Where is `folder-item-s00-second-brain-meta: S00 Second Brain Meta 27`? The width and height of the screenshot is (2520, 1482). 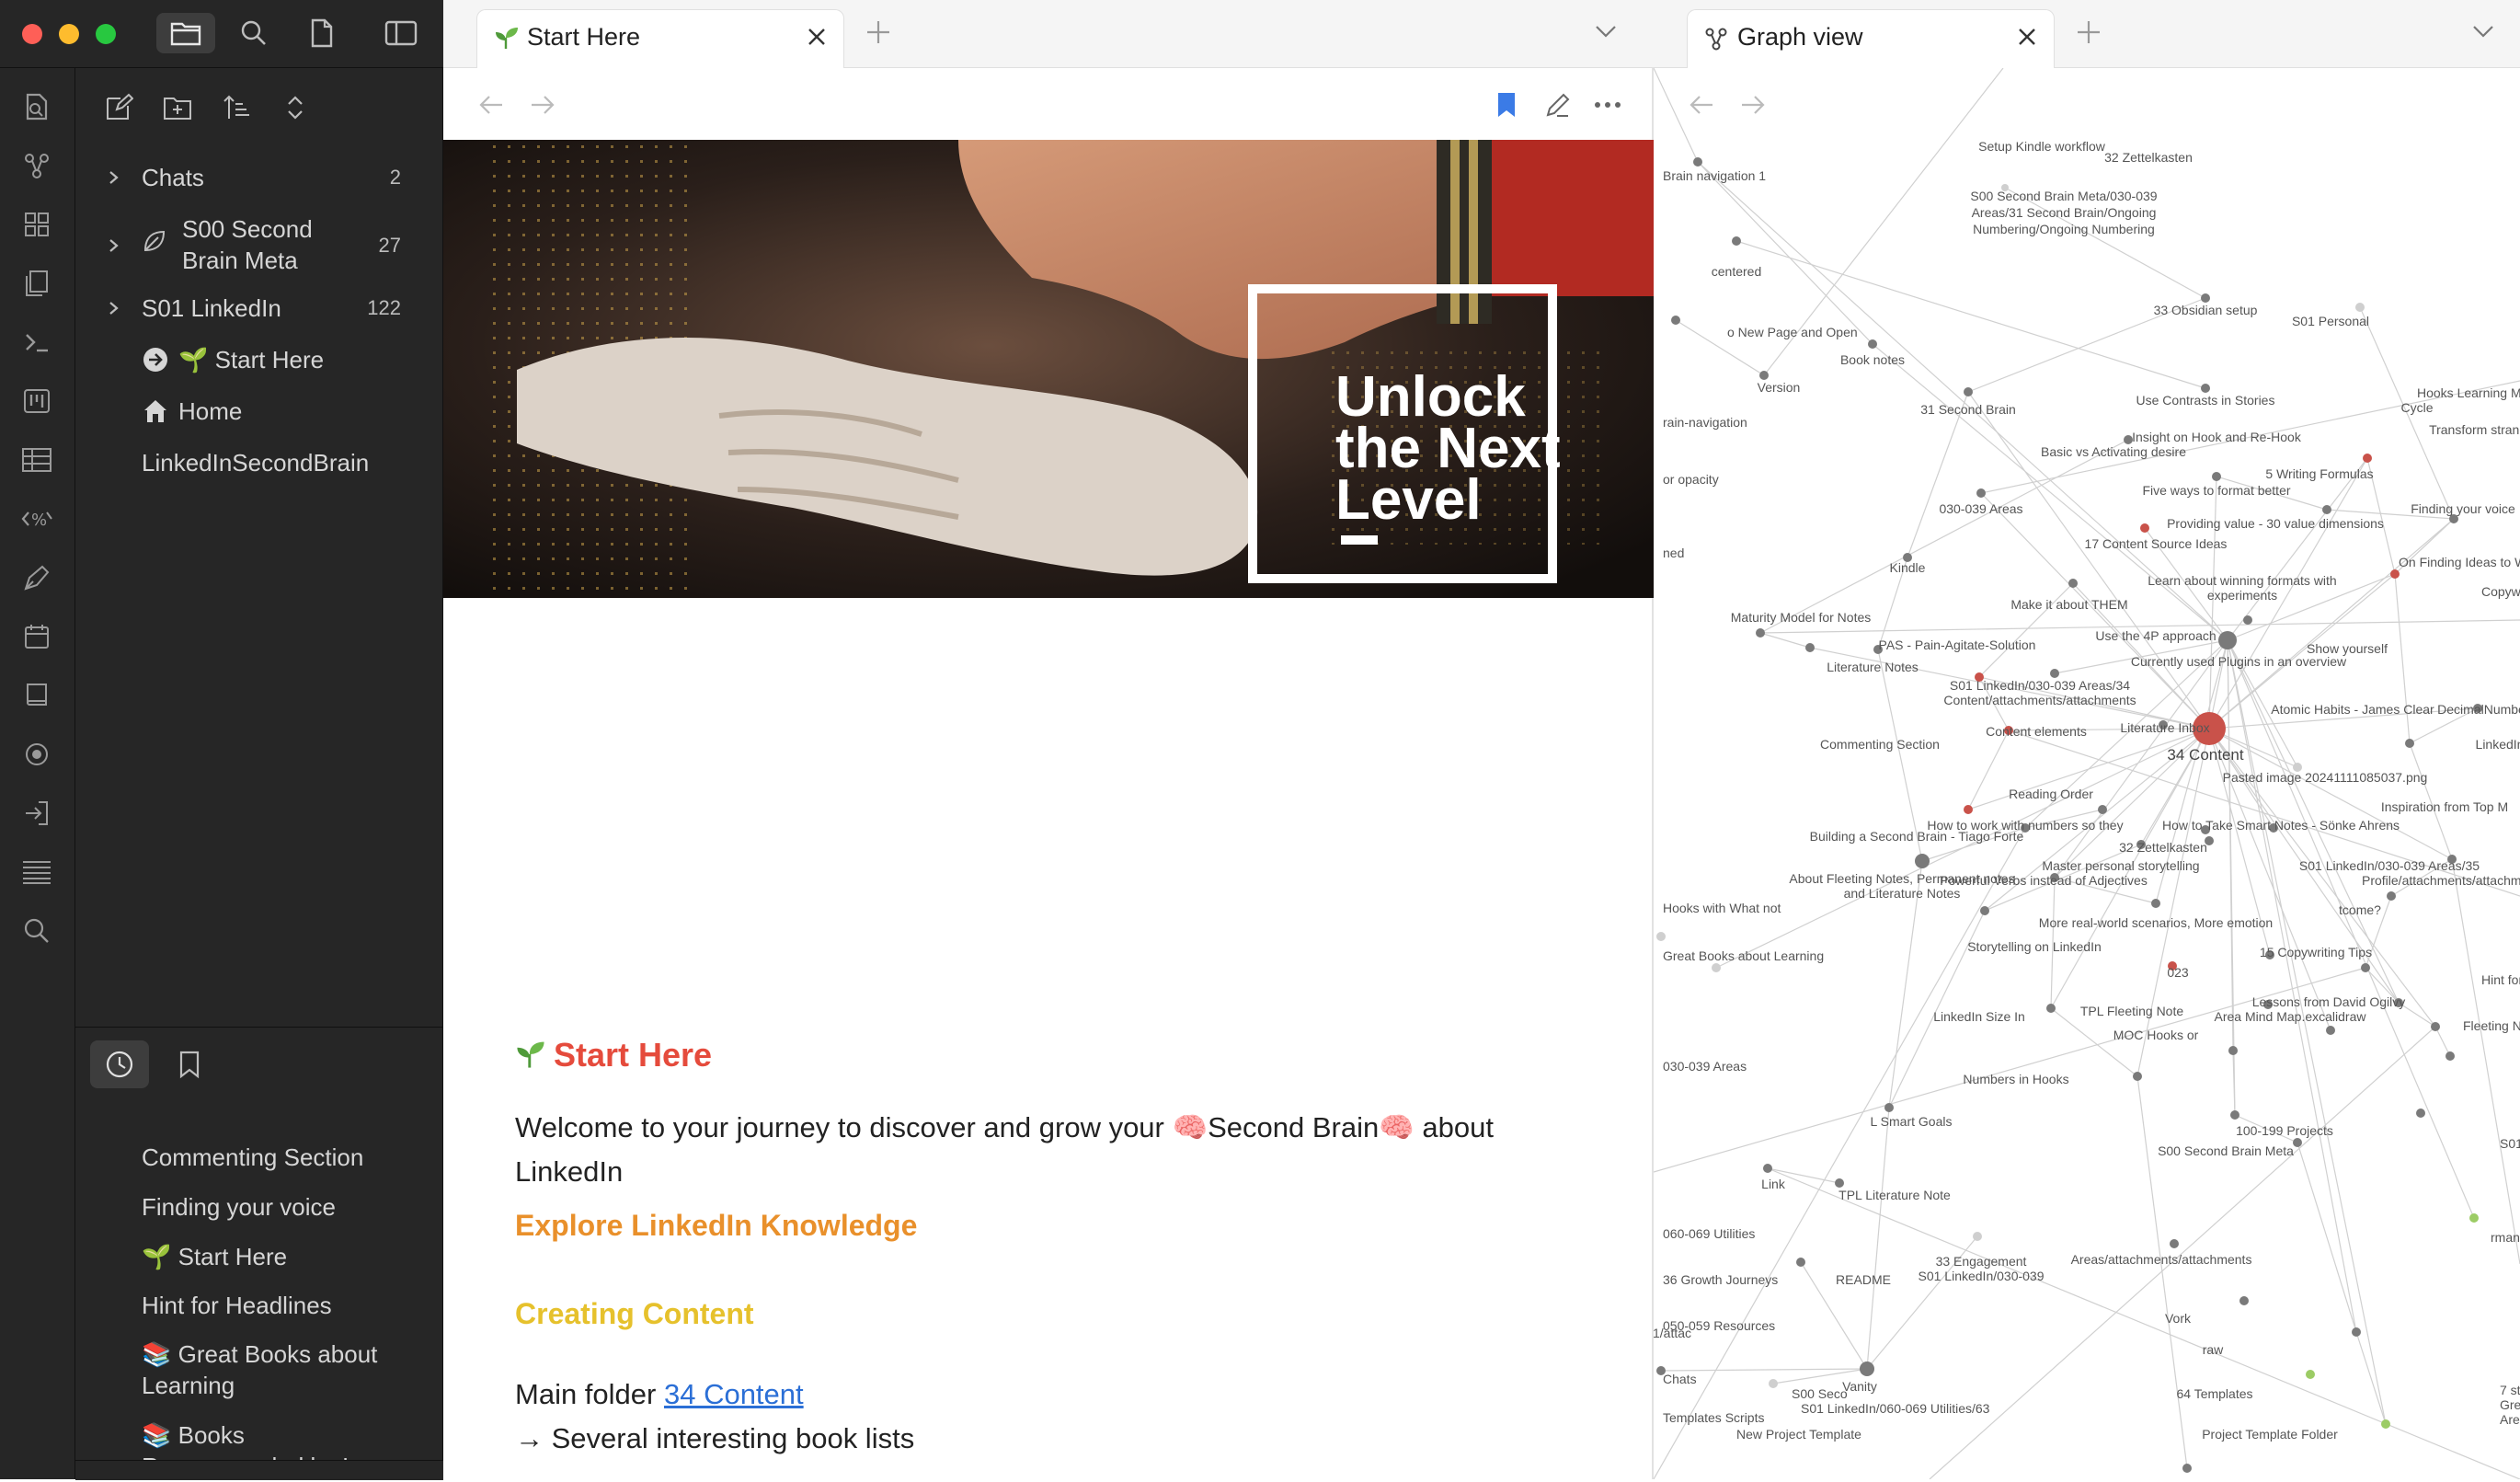
folder-item-s00-second-brain-meta: S00 Second Brain Meta 27 is located at coordinates (259, 245).